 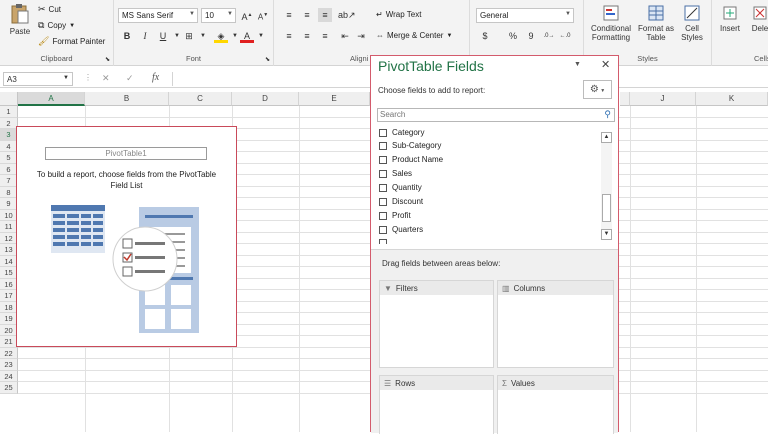 I want to click on paste-button: Paste, so click(x=20, y=24).